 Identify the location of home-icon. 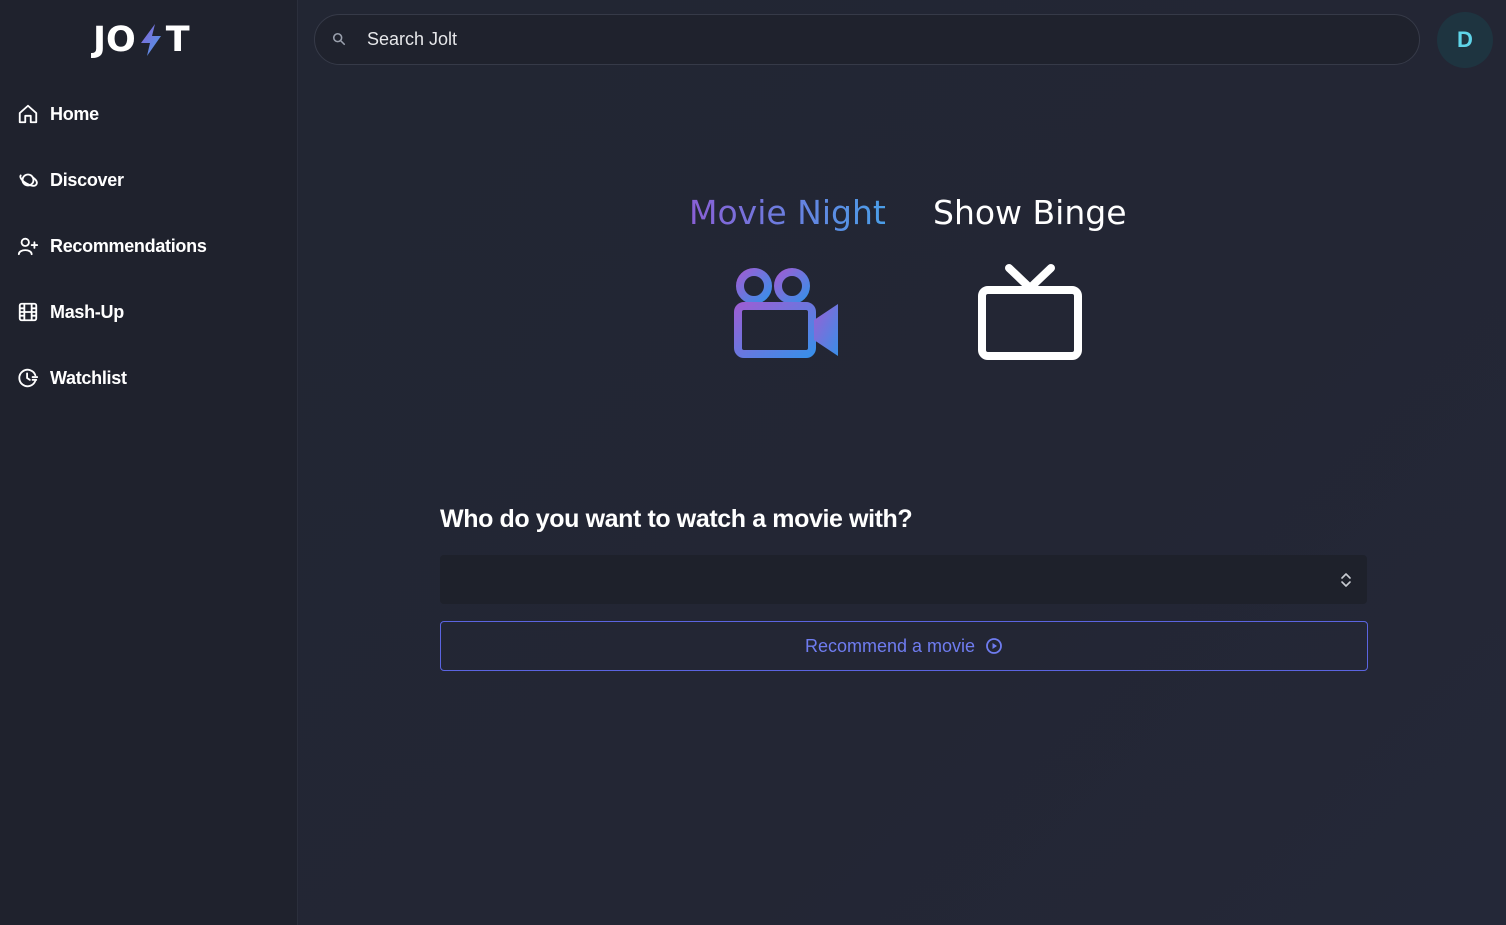
(28, 114).